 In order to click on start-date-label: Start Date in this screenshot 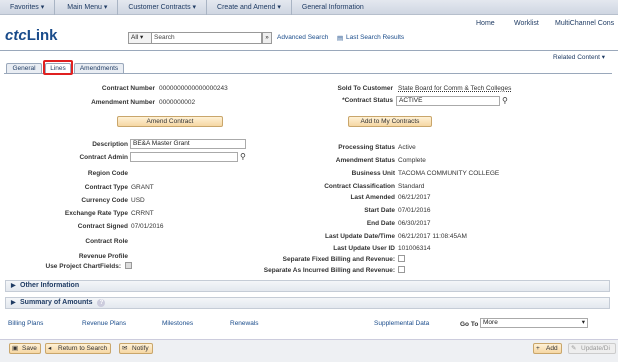, I will do `click(379, 210)`.